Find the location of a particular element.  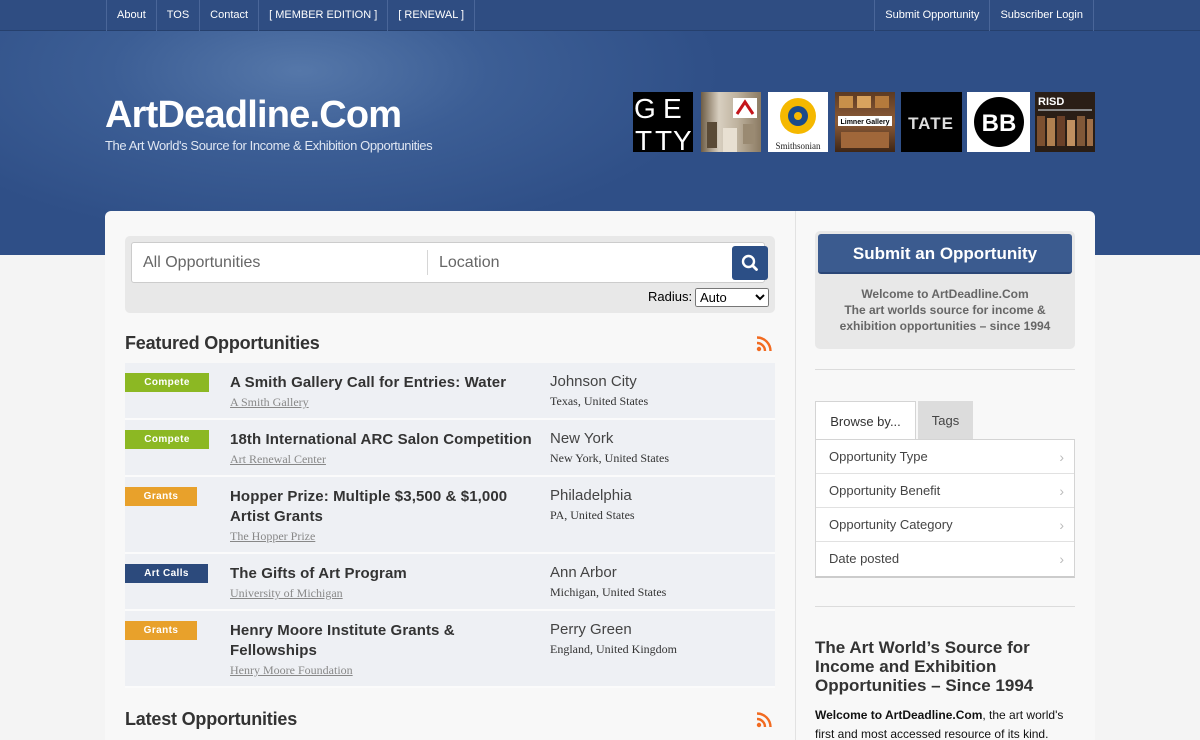

nav-member-edition-link: [ MEMBER EDITION ] is located at coordinates (324, 15).